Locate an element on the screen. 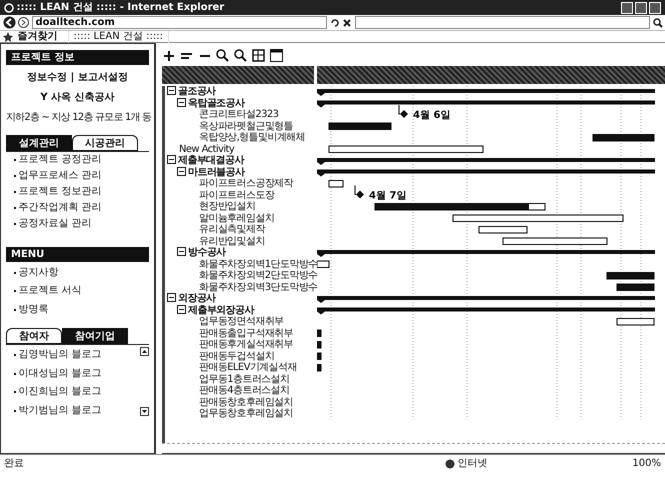  tree-row: 옥상파라펫철근및형틀 is located at coordinates (239, 126).